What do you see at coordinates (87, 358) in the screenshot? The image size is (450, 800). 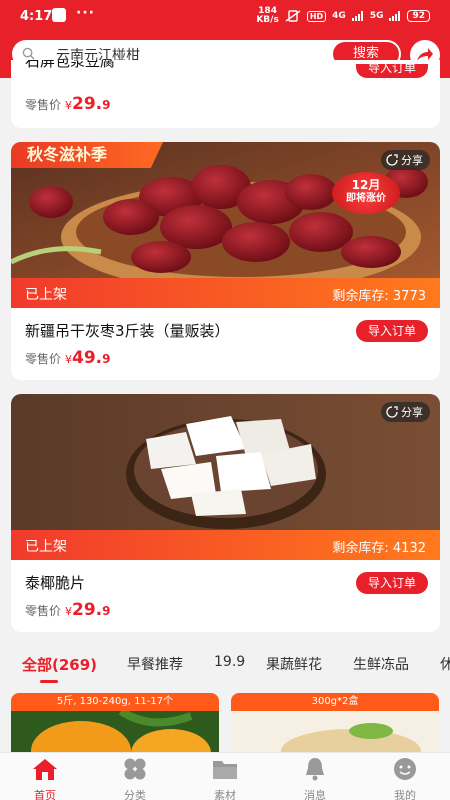 I see `price-integer: 49.` at bounding box center [87, 358].